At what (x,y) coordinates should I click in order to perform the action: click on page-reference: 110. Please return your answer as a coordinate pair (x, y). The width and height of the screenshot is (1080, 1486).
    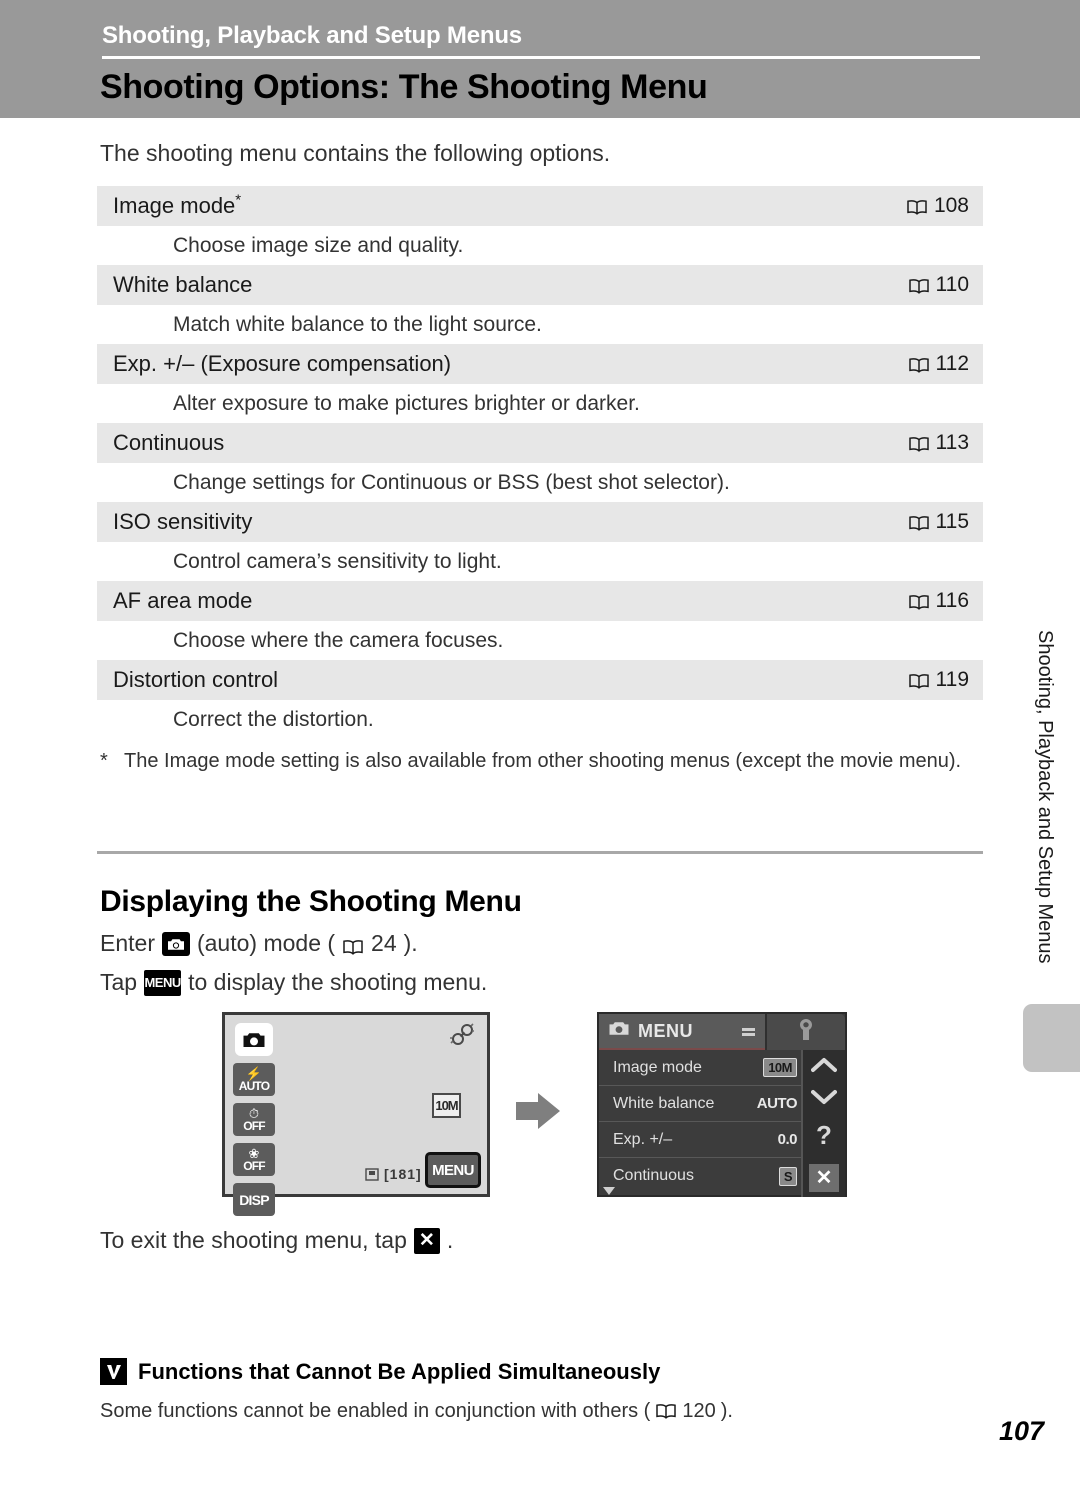
    Looking at the image, I should click on (938, 285).